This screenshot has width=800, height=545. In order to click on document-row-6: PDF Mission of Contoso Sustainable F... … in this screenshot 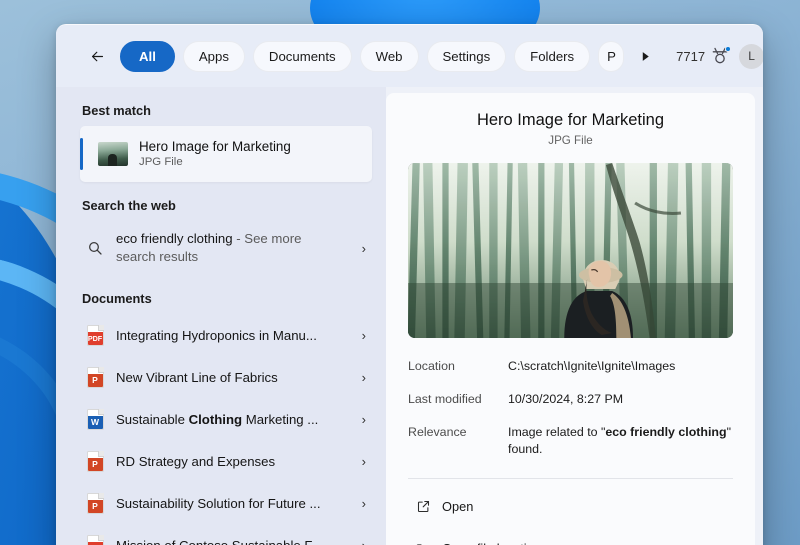, I will do `click(226, 534)`.